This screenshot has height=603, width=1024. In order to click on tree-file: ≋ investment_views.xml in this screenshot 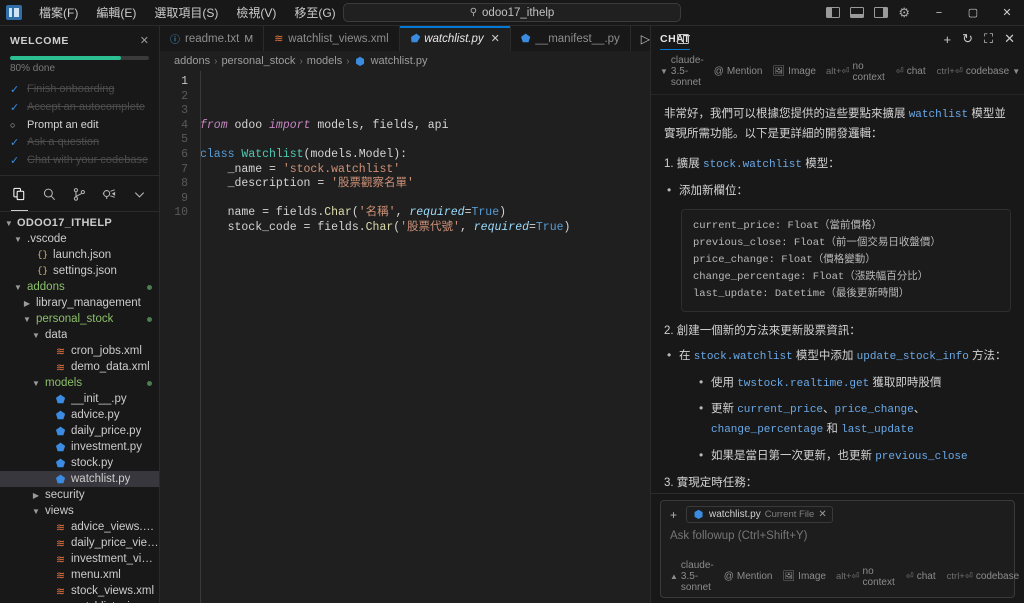, I will do `click(79, 559)`.